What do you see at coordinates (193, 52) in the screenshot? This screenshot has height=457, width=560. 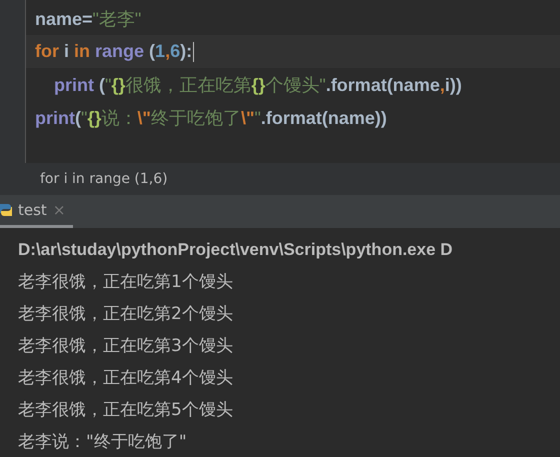 I see `text-cursor` at bounding box center [193, 52].